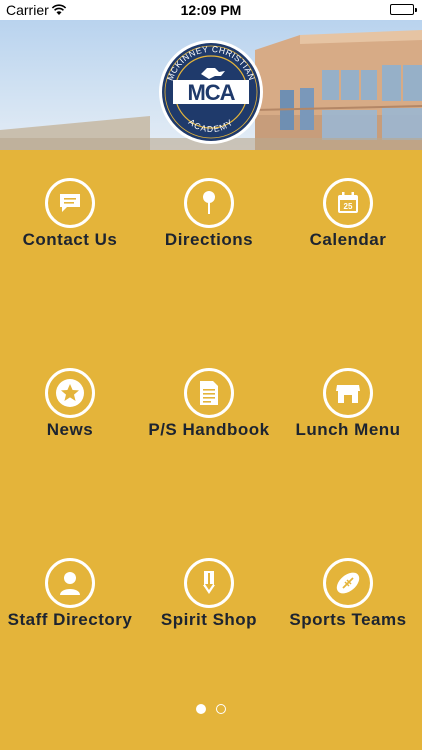  I want to click on store-icon, so click(348, 393).